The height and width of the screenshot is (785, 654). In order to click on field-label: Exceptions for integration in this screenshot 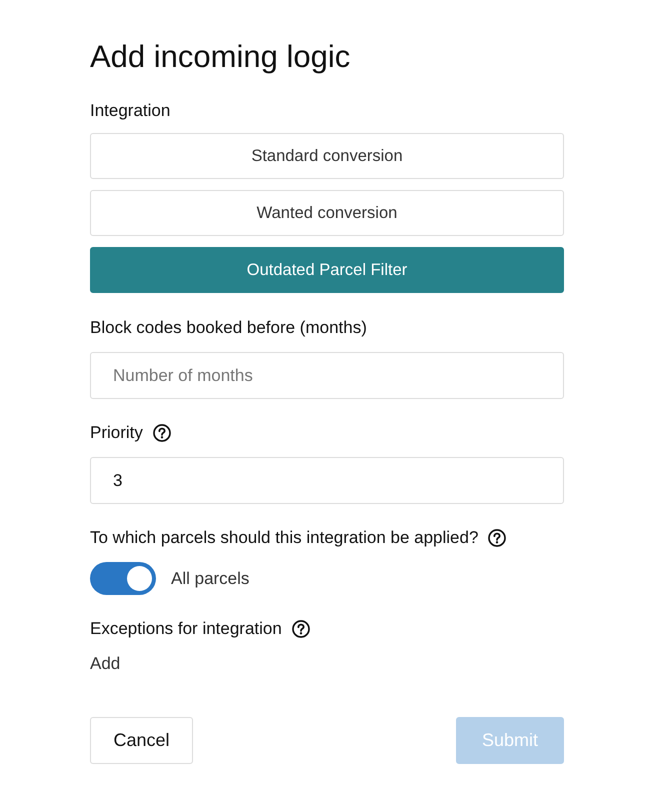, I will do `click(186, 629)`.